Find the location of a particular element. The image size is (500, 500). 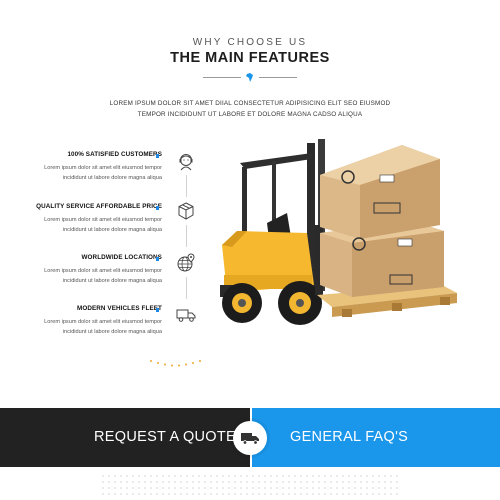

feature-title: QUALITY SERVICE AFFORDABLE PRICE is located at coordinates (99, 206).